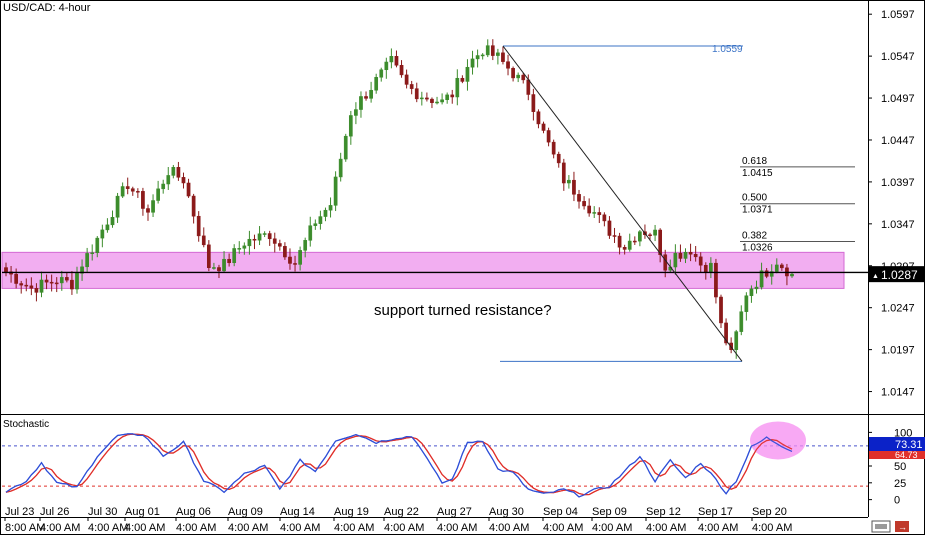 The image size is (925, 540). Describe the element at coordinates (142, 512) in the screenshot. I see `x-date-label: Aug 01` at that location.